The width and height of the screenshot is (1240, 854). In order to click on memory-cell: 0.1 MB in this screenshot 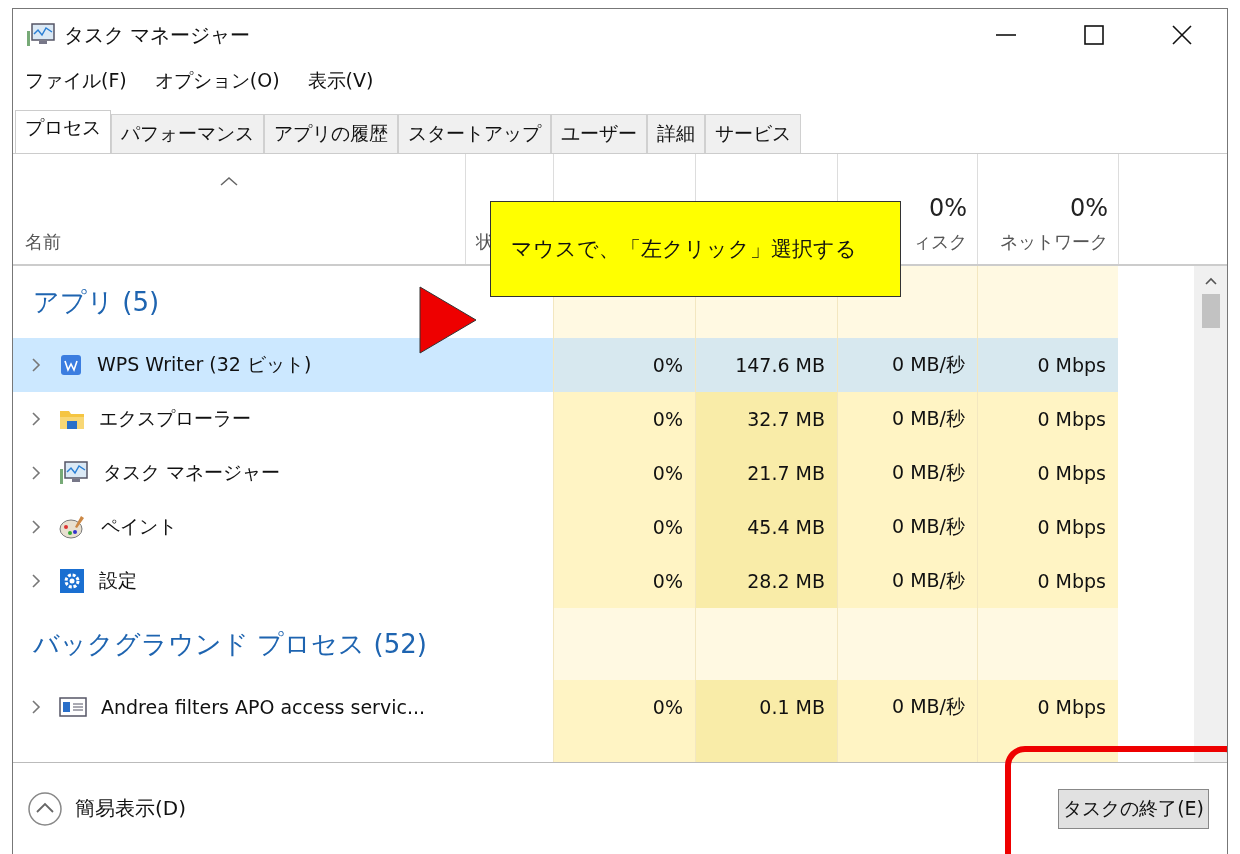, I will do `click(766, 707)`.